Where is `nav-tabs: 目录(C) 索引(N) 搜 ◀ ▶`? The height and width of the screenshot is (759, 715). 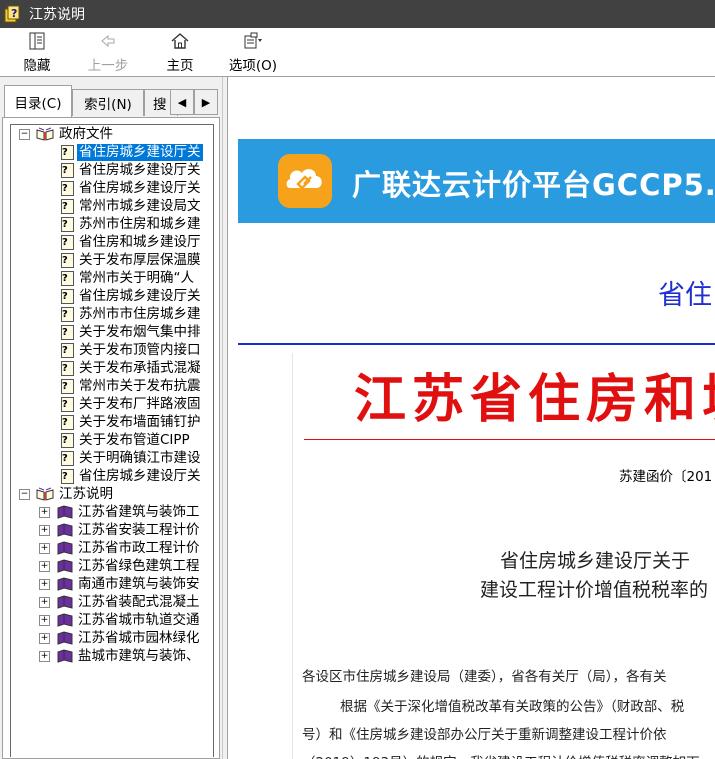 nav-tabs: 目录(C) 索引(N) 搜 ◀ ▶ is located at coordinates (111, 101).